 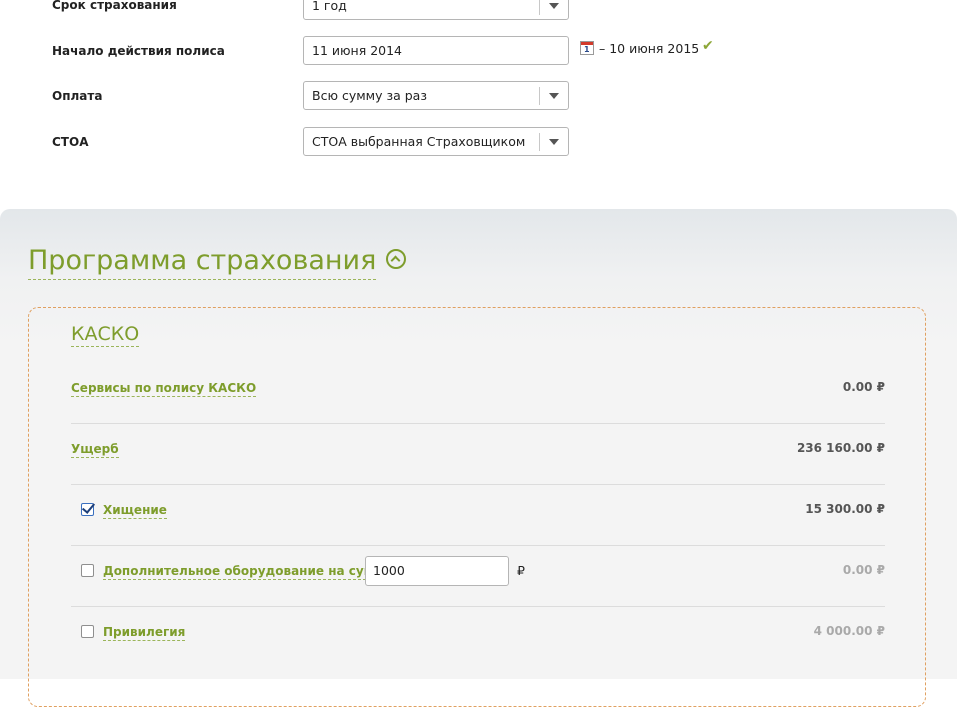 I want to click on stoa-value: СТОА выбранная Страховщиком, so click(x=419, y=141).